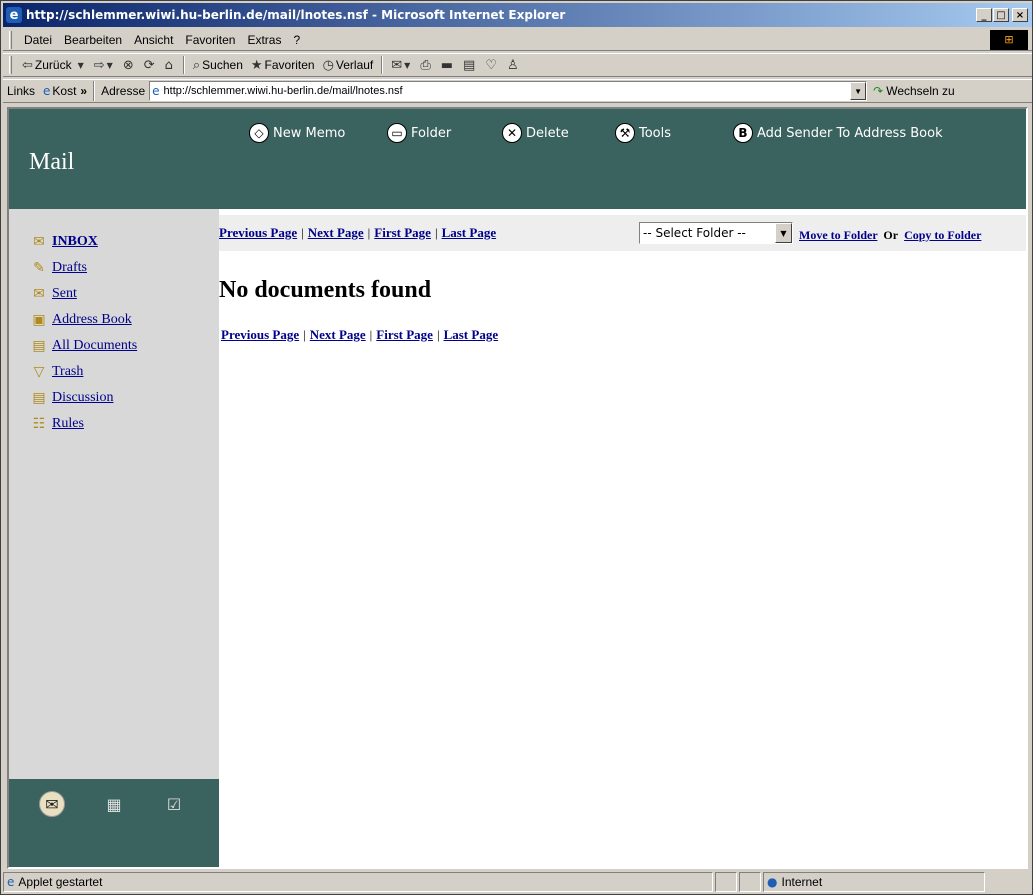 This screenshot has width=1033, height=895. What do you see at coordinates (129, 65) in the screenshot?
I see `stop-button: ⊗` at bounding box center [129, 65].